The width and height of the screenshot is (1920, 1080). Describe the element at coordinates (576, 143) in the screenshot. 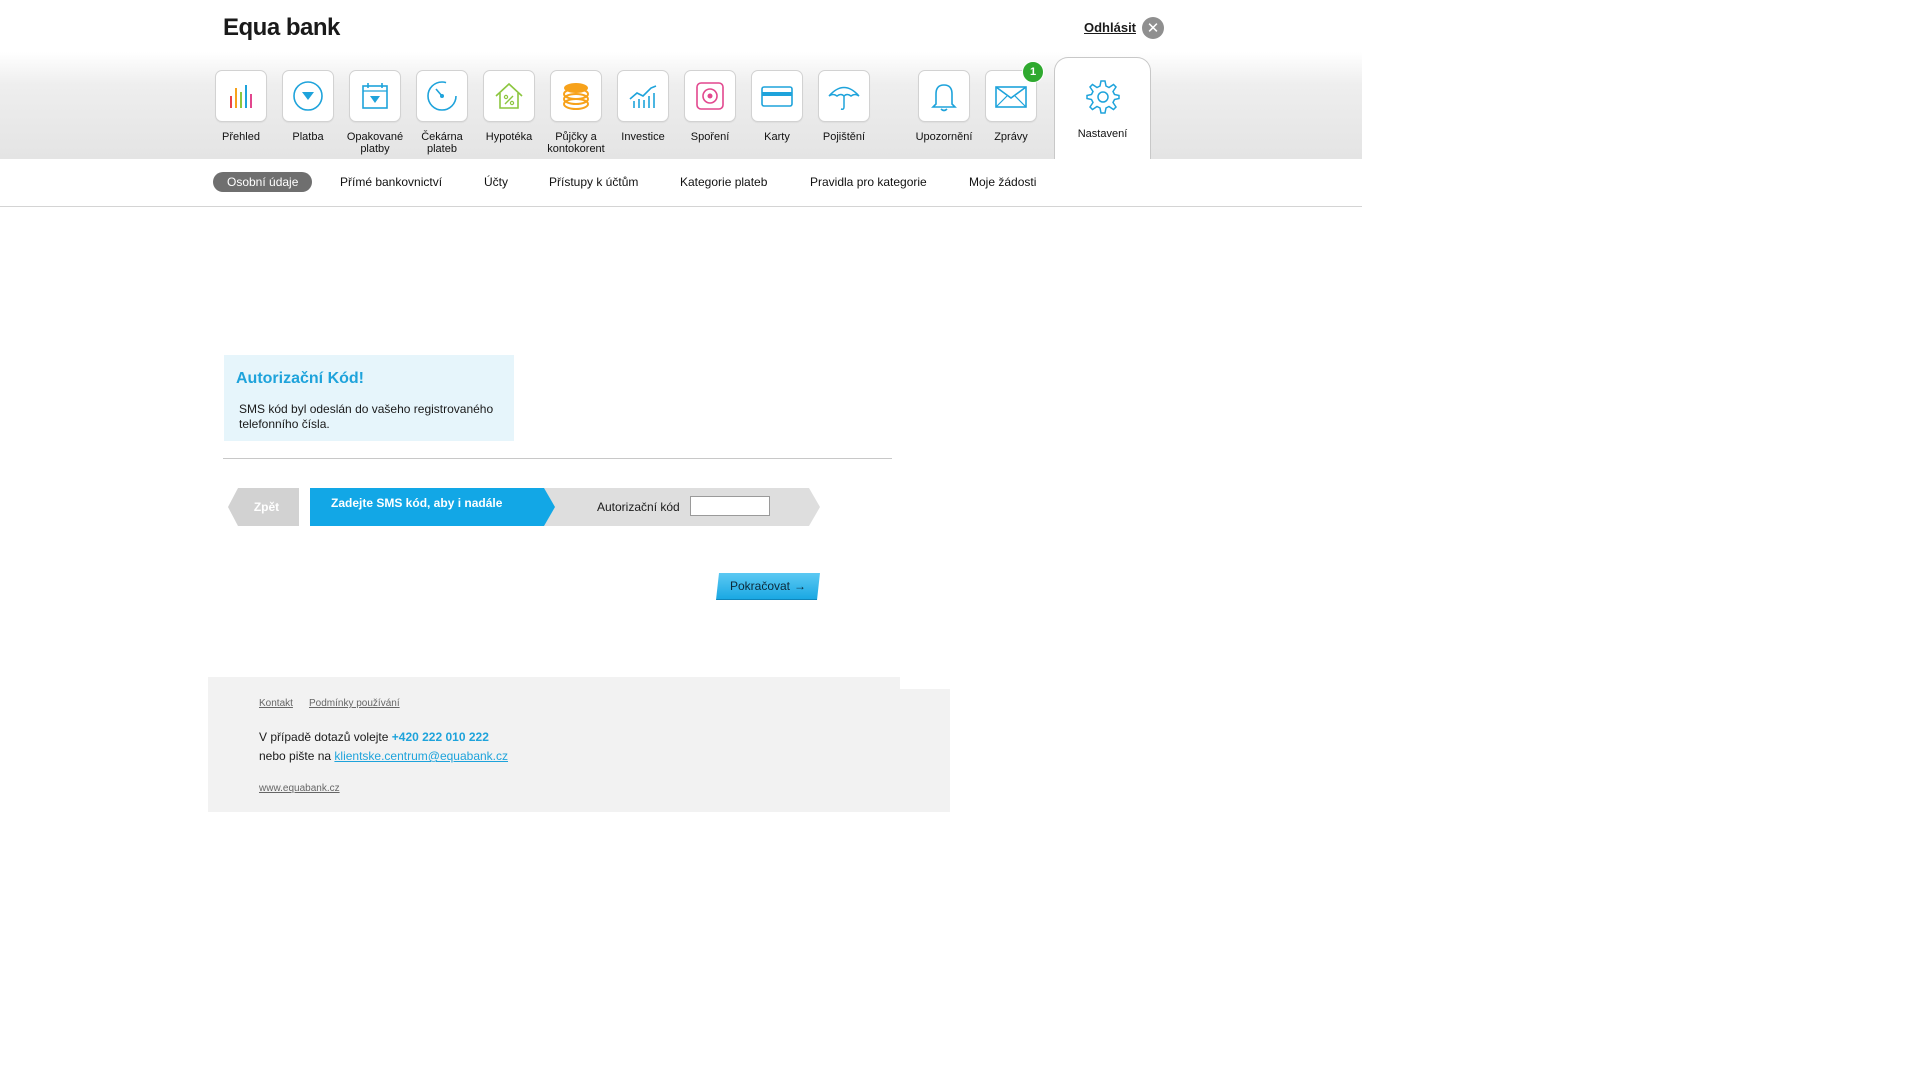

I see `nav-label: Půjčky a kontokorent` at that location.